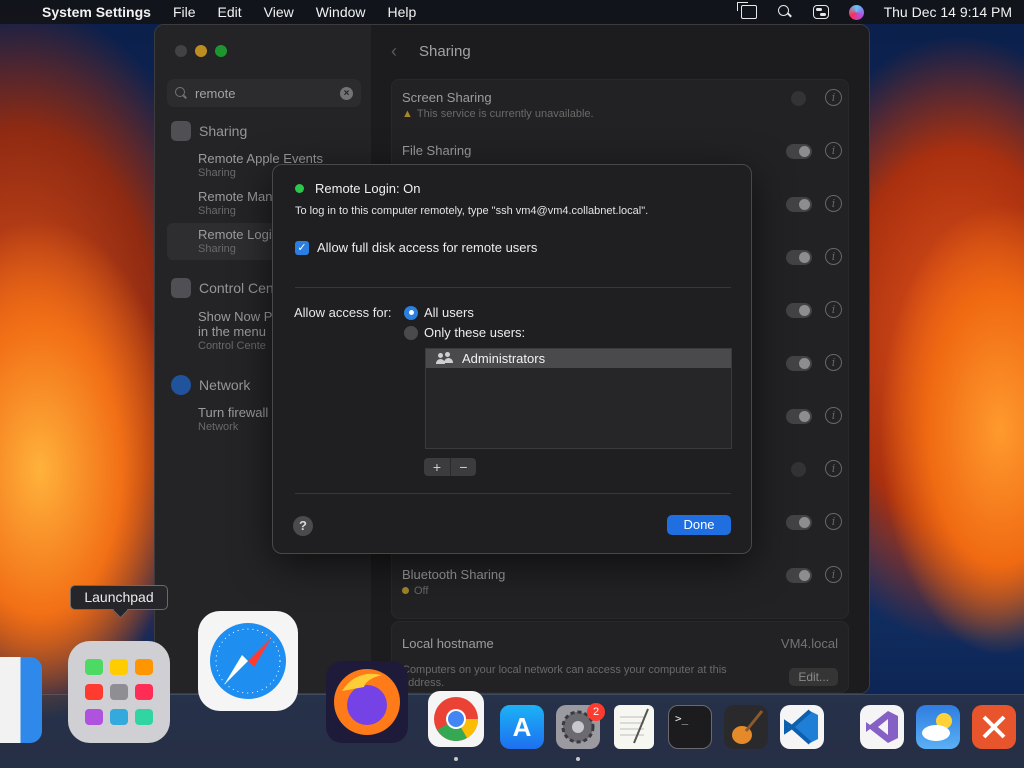  I want to click on menu-edit: Edit, so click(230, 12).